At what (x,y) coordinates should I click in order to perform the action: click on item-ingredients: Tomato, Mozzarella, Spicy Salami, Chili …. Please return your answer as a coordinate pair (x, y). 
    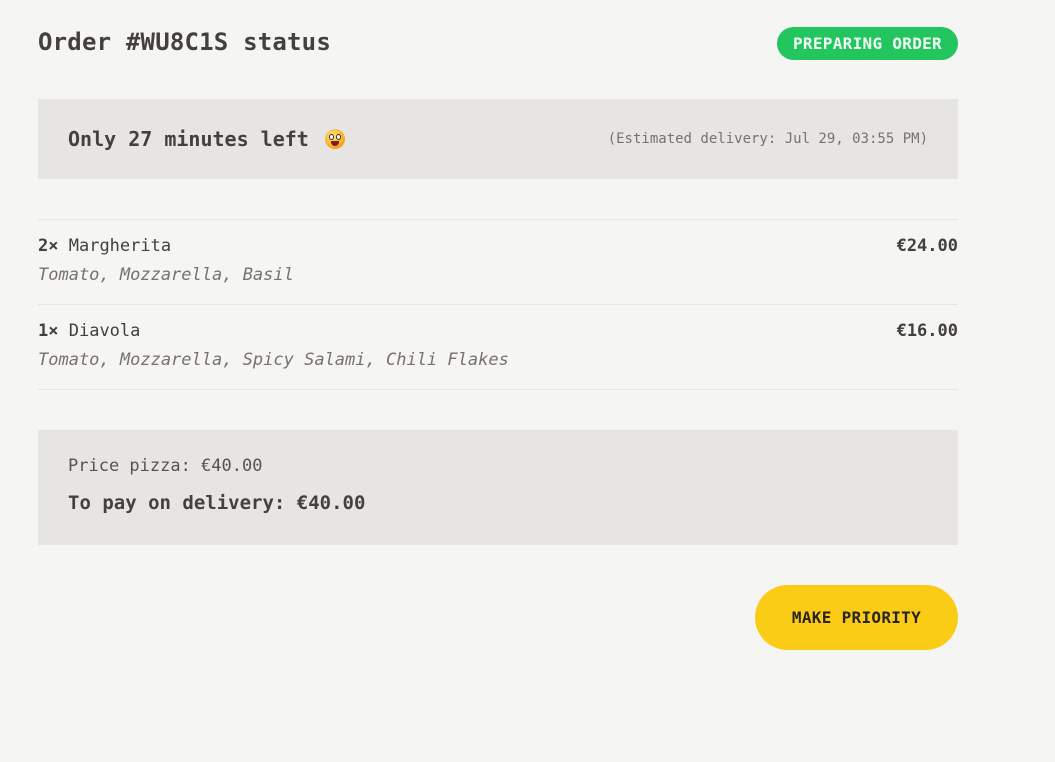
    Looking at the image, I should click on (273, 360).